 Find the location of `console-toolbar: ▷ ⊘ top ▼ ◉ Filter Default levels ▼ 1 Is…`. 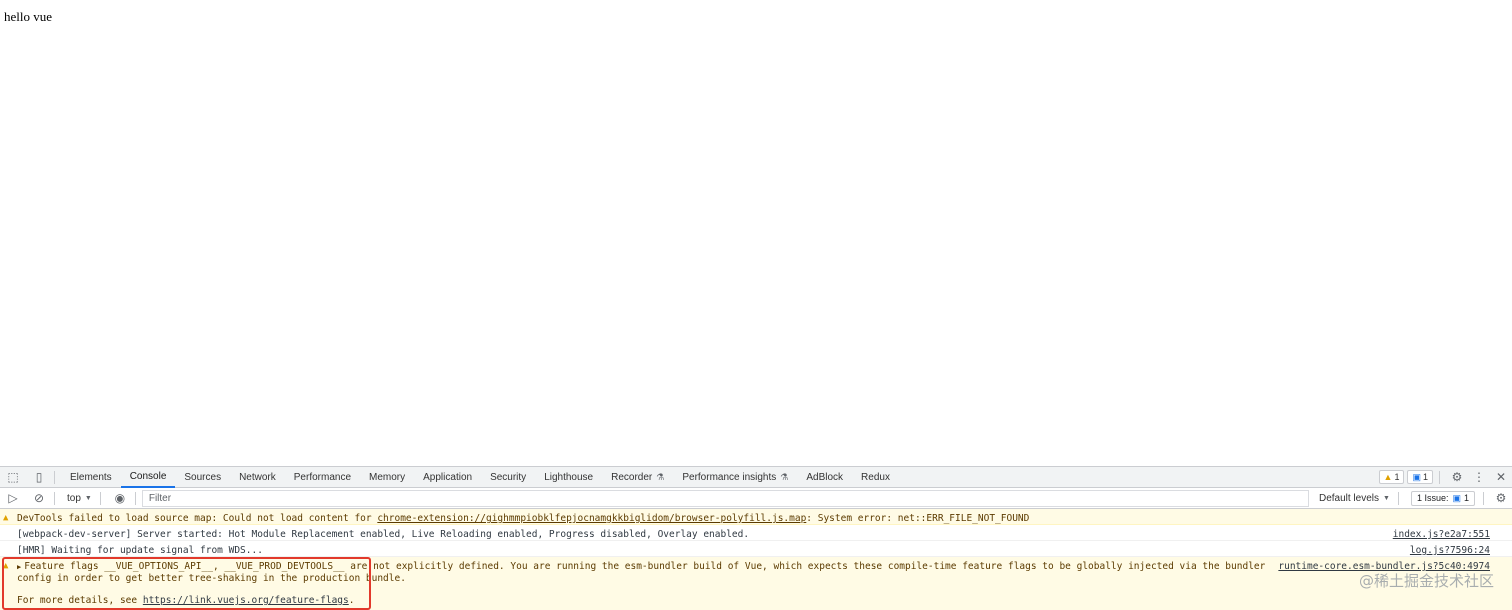

console-toolbar: ▷ ⊘ top ▼ ◉ Filter Default levels ▼ 1 Is… is located at coordinates (756, 498).